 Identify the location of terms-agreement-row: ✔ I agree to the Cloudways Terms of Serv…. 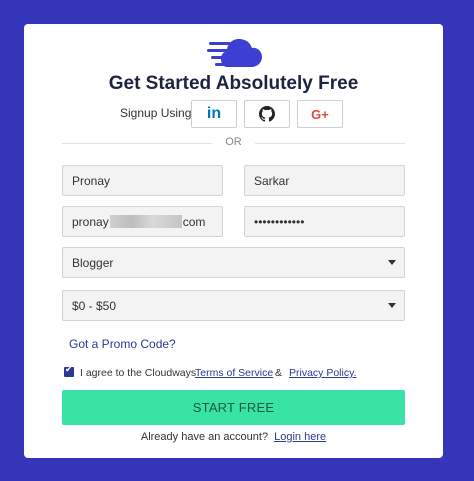
(244, 372).